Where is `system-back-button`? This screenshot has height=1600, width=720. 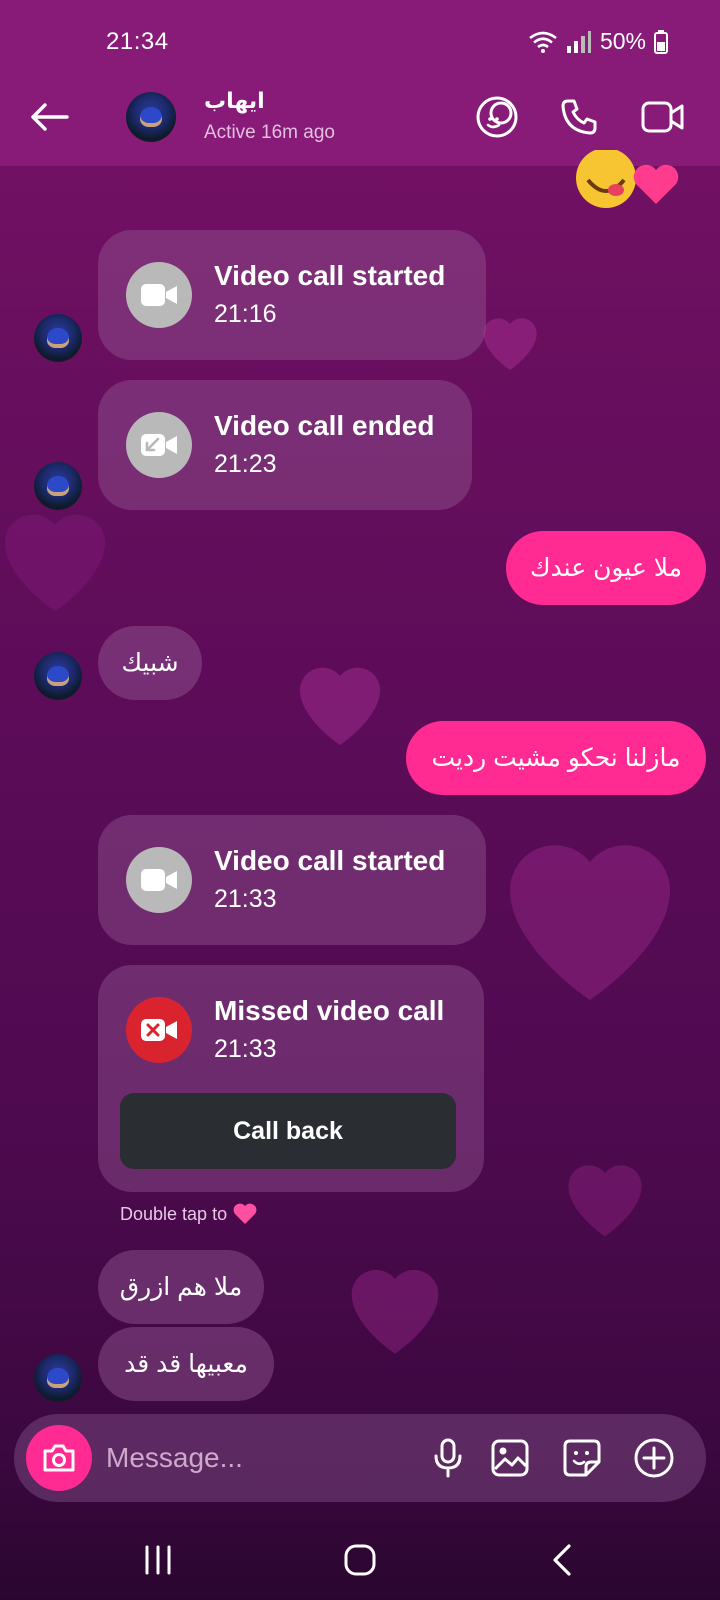
system-back-button is located at coordinates (562, 1560).